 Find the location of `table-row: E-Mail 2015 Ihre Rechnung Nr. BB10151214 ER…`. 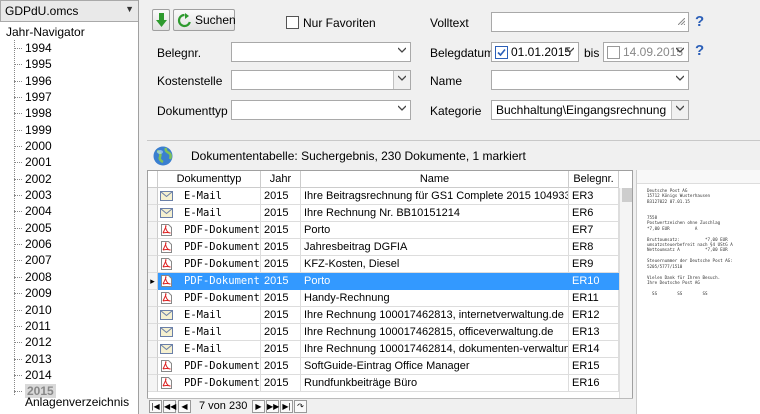

table-row: E-Mail 2015 Ihre Rechnung Nr. BB10151214 ER… is located at coordinates (383, 213).